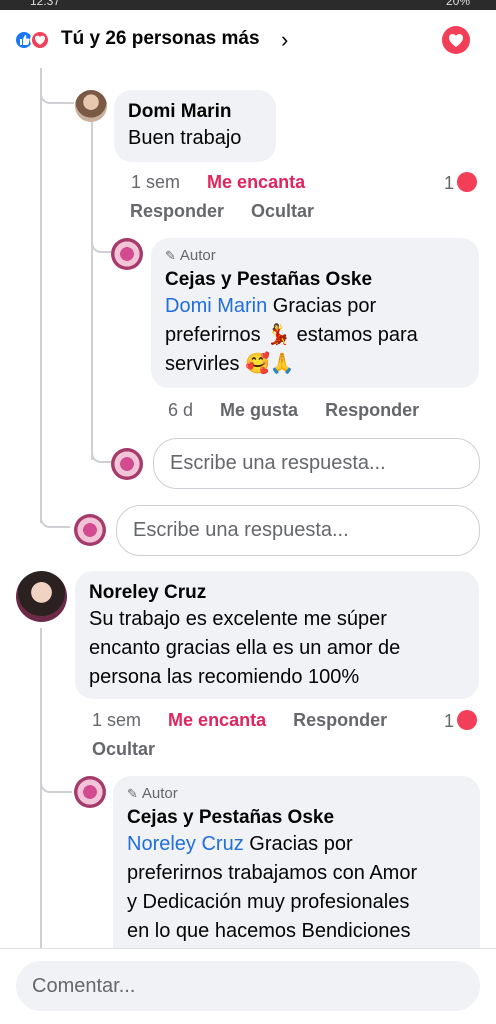  Describe the element at coordinates (245, 648) in the screenshot. I see `comment-text-line: encanto gracias ella es un amor de` at that location.